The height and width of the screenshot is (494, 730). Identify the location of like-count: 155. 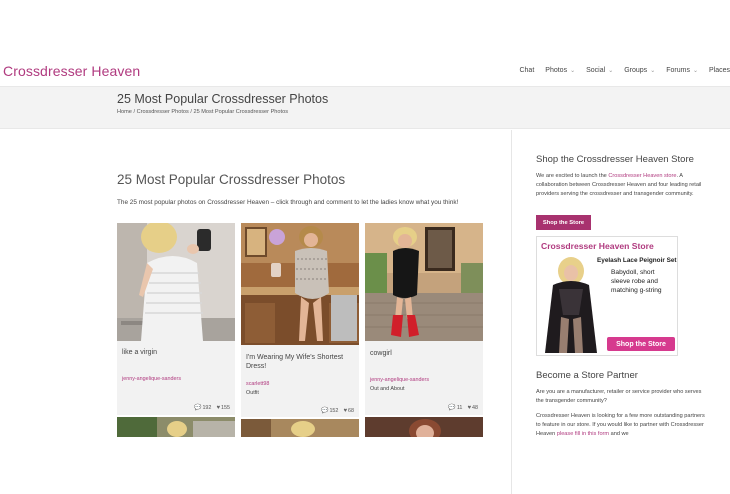
(225, 407).